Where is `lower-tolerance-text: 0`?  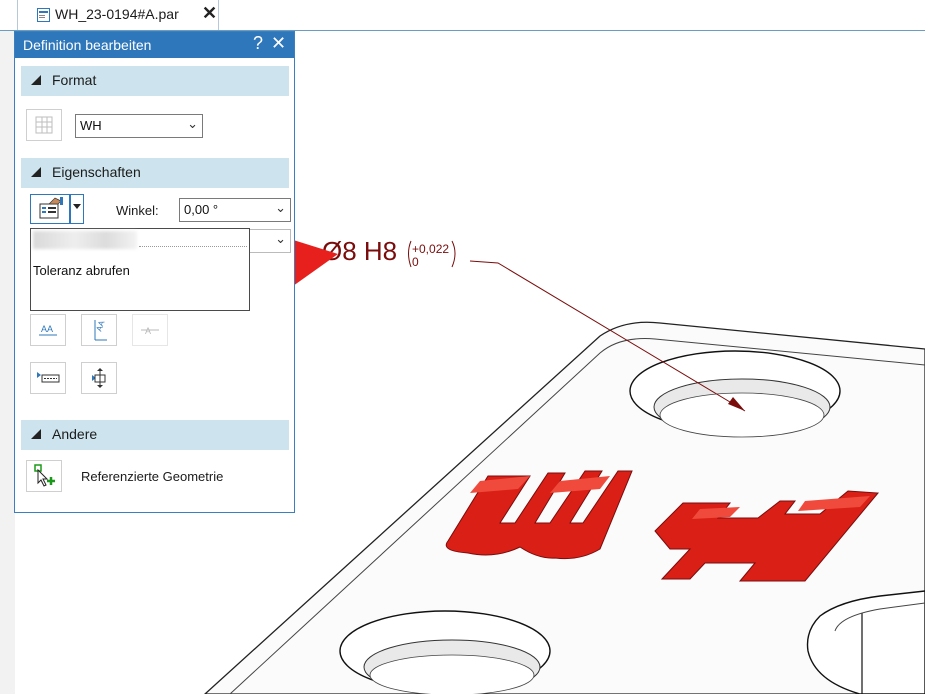 lower-tolerance-text: 0 is located at coordinates (415, 262).